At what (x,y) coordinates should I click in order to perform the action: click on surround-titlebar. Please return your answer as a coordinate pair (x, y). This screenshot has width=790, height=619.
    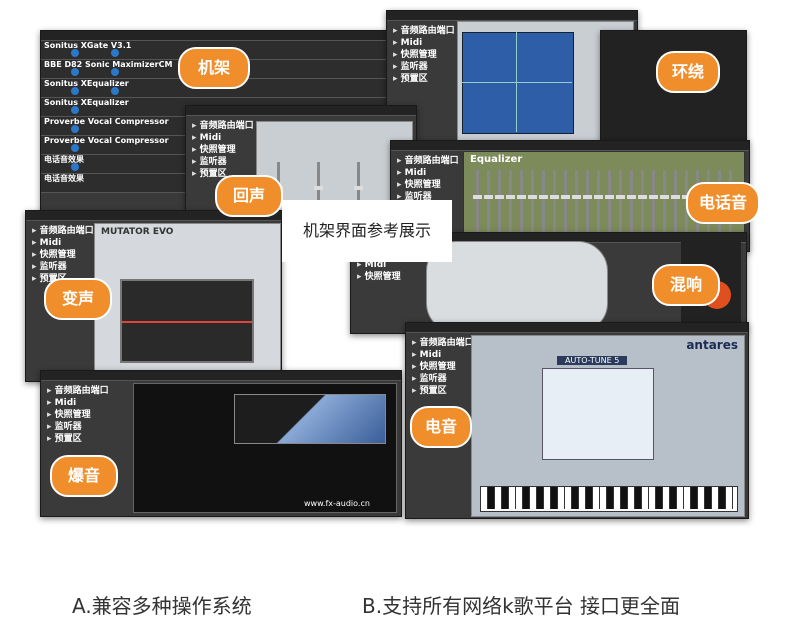
    Looking at the image, I should click on (512, 16).